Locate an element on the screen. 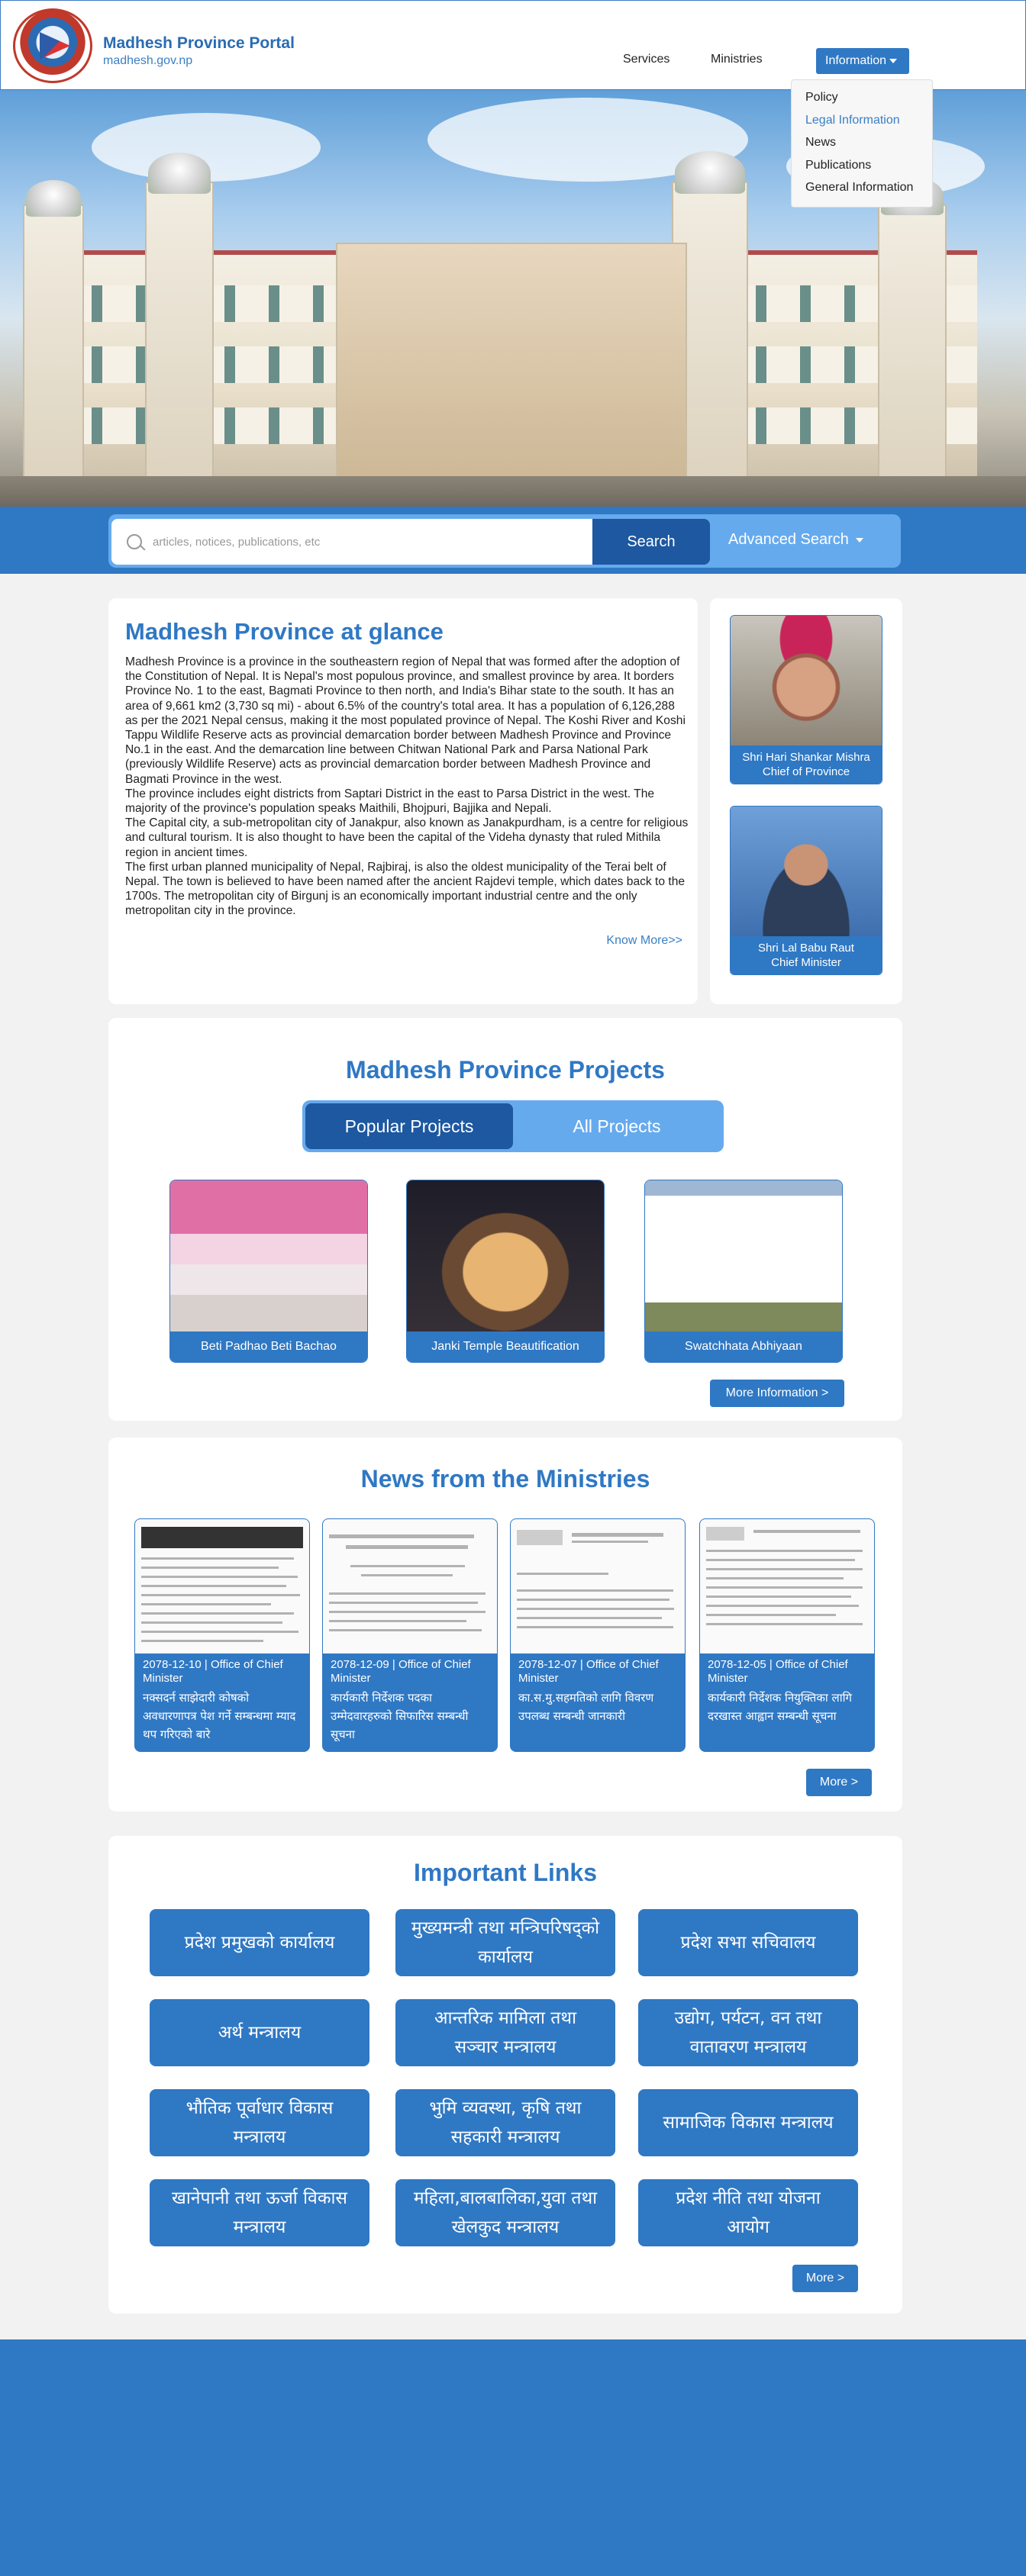 The height and width of the screenshot is (2576, 1026). link-land-agriculture-ministry: भुमि व्यवस्था, कृषि तथा सहकारी मन्त्रालय is located at coordinates (505, 2122).